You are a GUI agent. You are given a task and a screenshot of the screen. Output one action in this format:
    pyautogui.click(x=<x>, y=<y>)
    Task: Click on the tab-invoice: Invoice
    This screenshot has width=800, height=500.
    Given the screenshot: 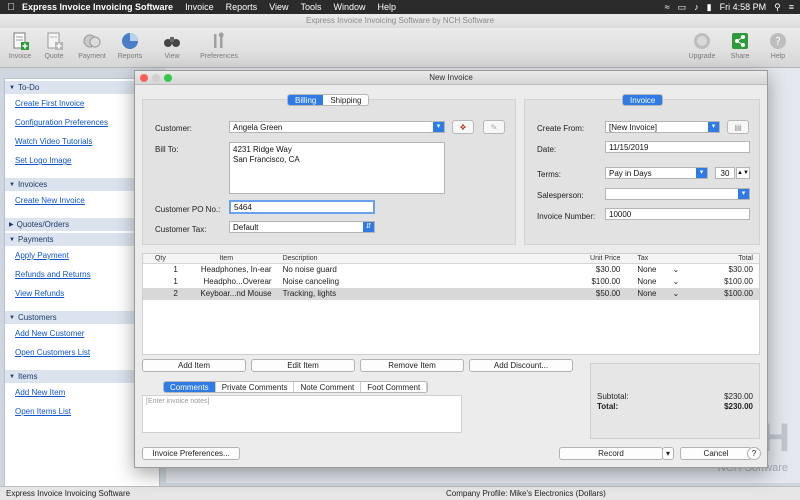 What is the action you would take?
    pyautogui.click(x=643, y=100)
    